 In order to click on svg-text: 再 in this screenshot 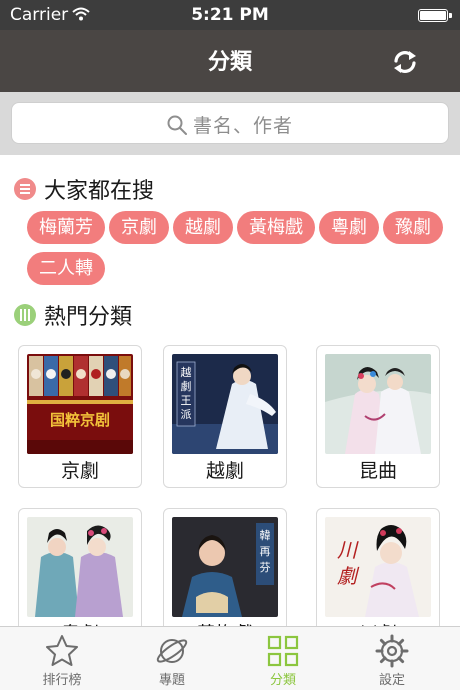, I will do `click(265, 551)`.